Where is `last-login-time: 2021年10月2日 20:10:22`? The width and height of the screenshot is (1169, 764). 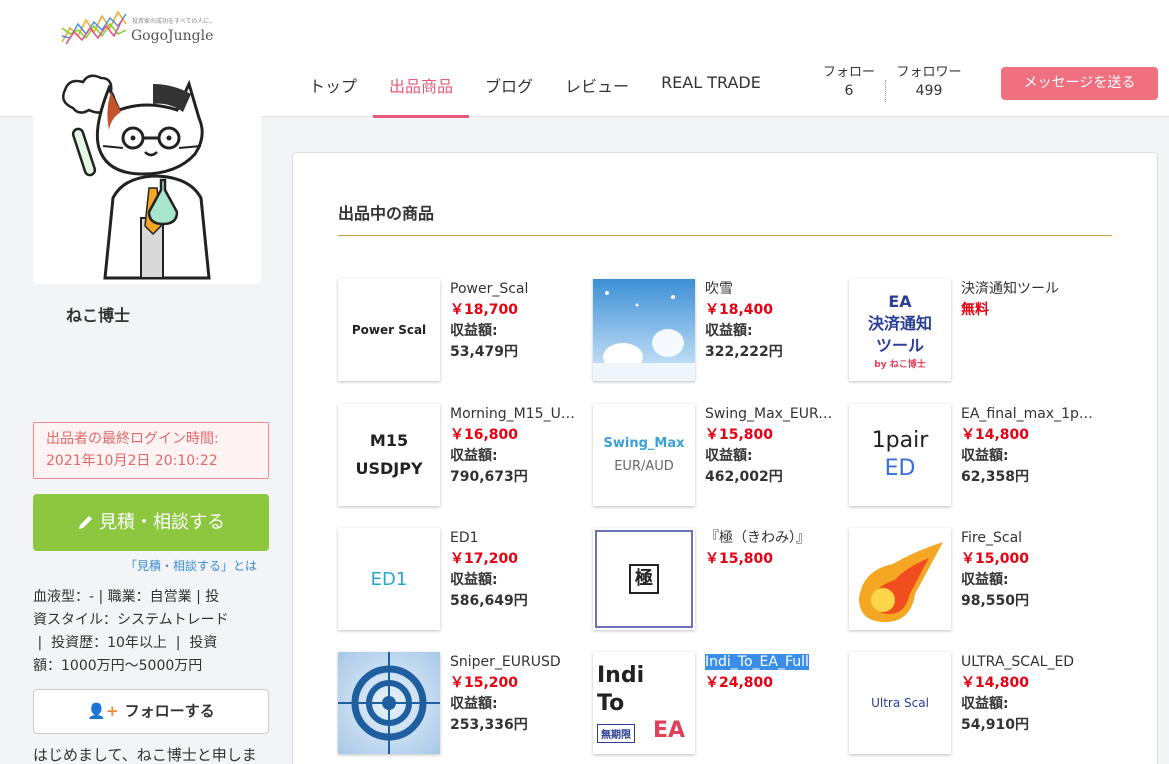
last-login-time: 2021年10月2日 20:10:22 is located at coordinates (132, 461).